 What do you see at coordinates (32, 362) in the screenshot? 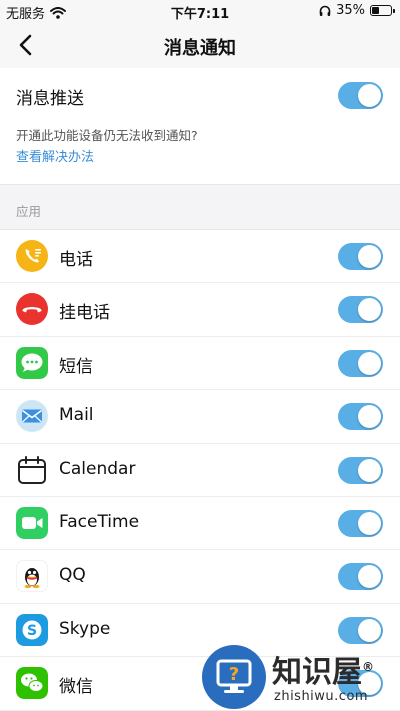
I see `messages-icon` at bounding box center [32, 362].